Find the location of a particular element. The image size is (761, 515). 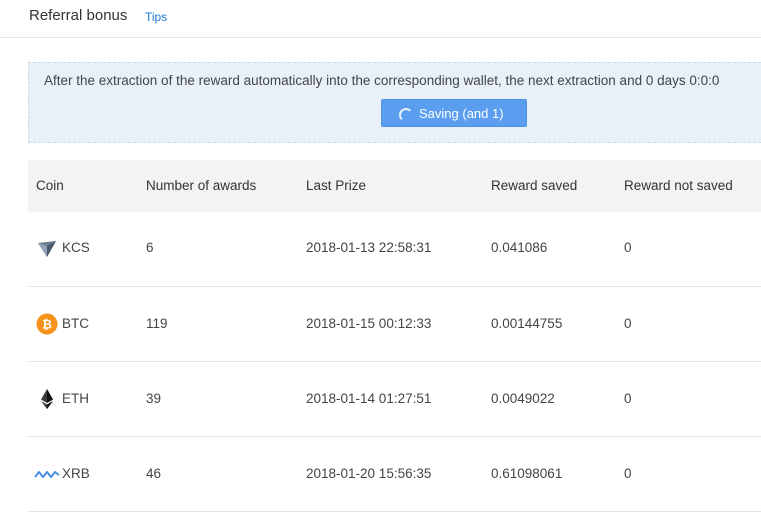

last-prize-time: 2018-01-13 22:58:31 is located at coordinates (369, 247).